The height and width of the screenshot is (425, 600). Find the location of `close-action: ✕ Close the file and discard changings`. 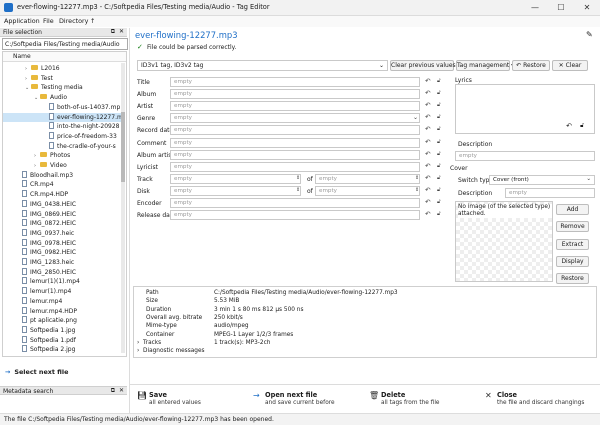

close-action: ✕ Close the file and discard changings is located at coordinates (540, 400).